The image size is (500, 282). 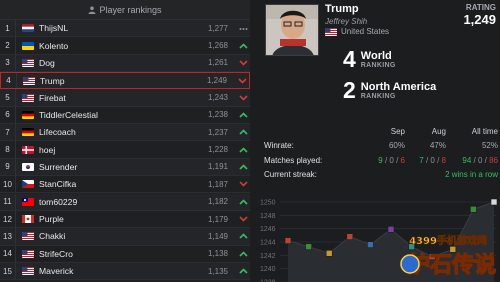 I want to click on player-rank: 9, so click(x=7, y=167).